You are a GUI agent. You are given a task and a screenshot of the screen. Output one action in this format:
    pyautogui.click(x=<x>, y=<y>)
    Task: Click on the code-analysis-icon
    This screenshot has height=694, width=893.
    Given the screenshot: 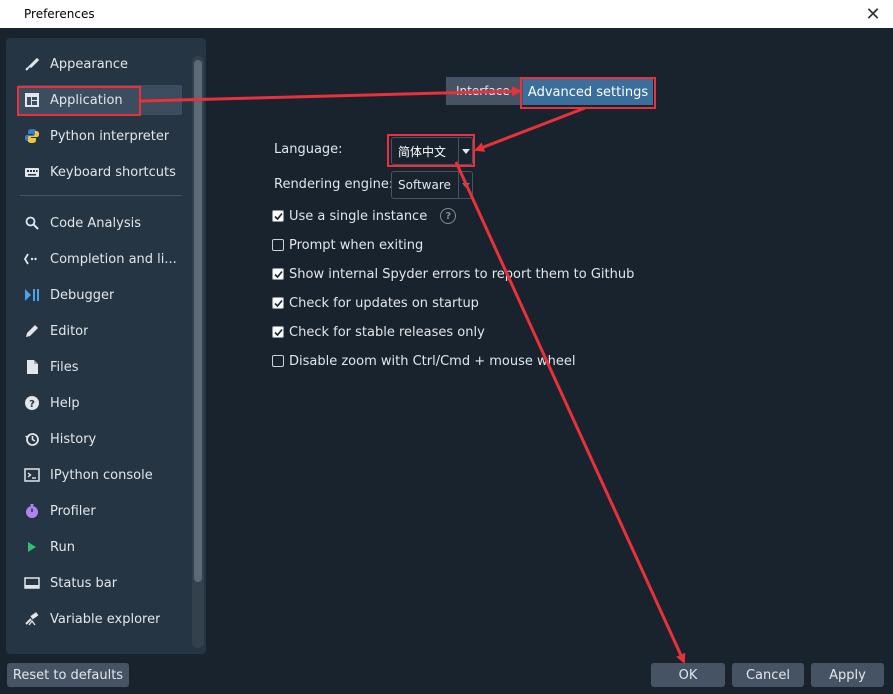 What is the action you would take?
    pyautogui.click(x=32, y=223)
    